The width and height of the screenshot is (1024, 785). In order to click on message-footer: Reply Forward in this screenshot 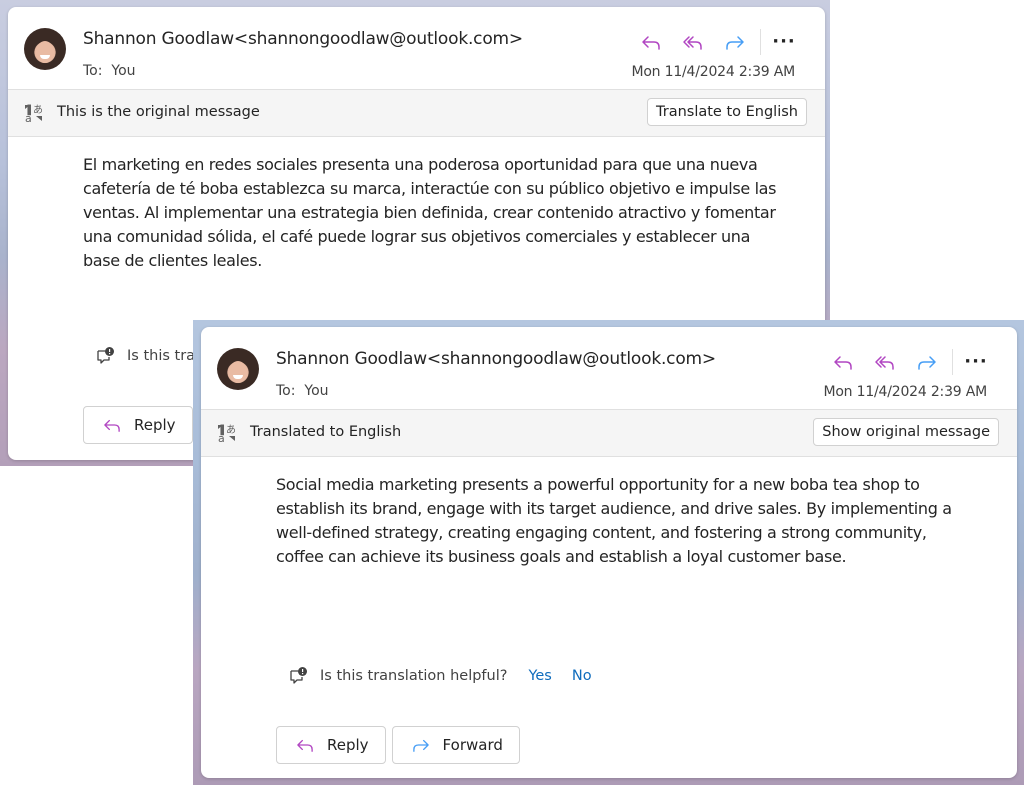, I will do `click(401, 745)`.